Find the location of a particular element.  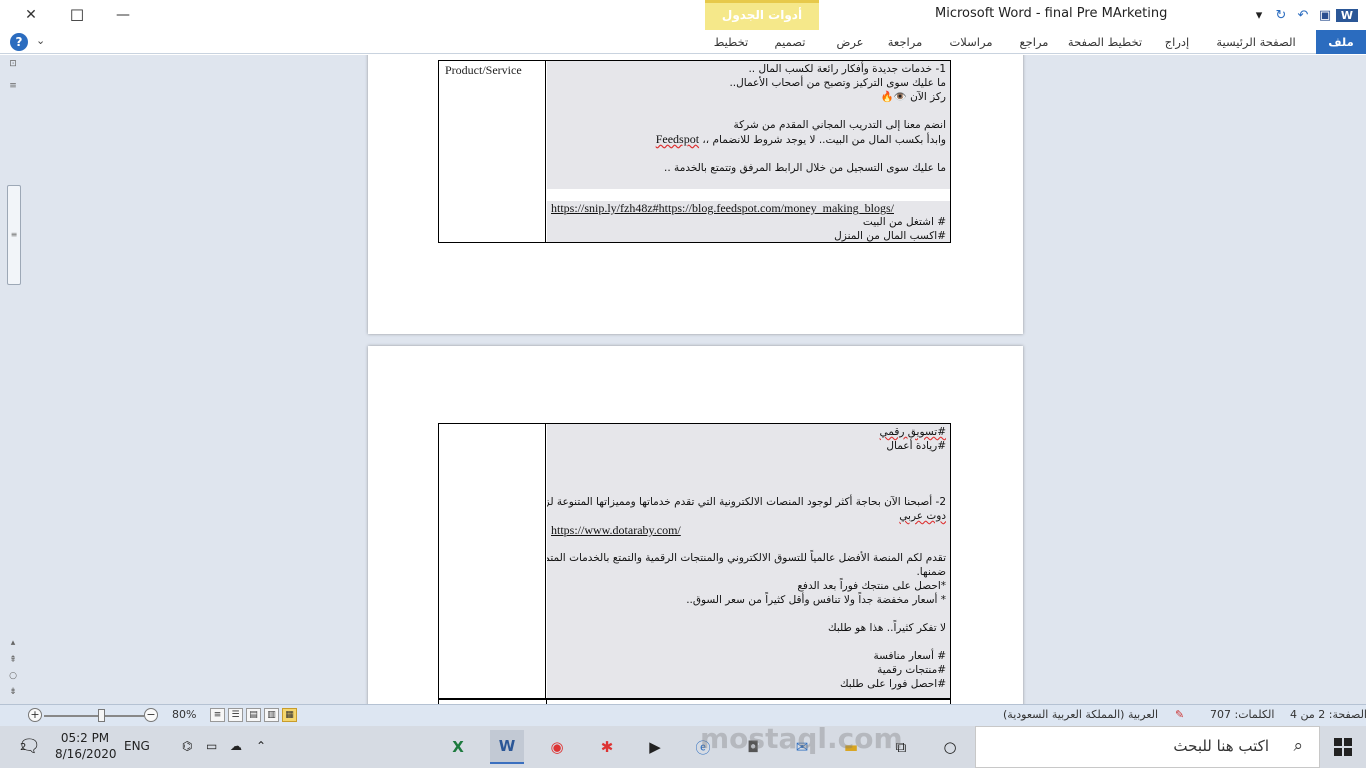

onedrive-icon: ☁ is located at coordinates (236, 746).